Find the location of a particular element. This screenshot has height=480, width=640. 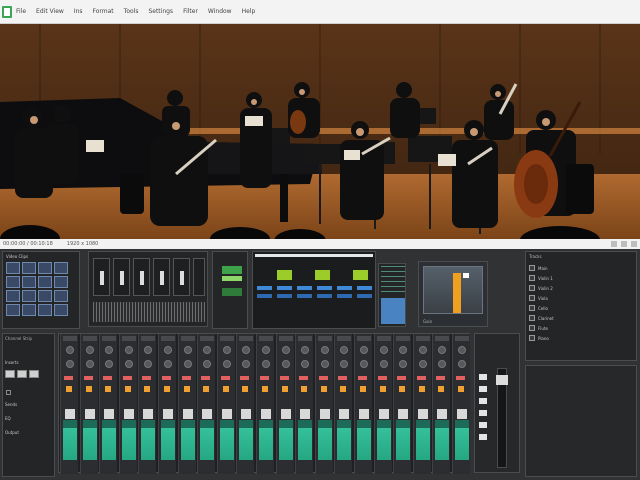

track-row: Clarinet is located at coordinates (541, 318).